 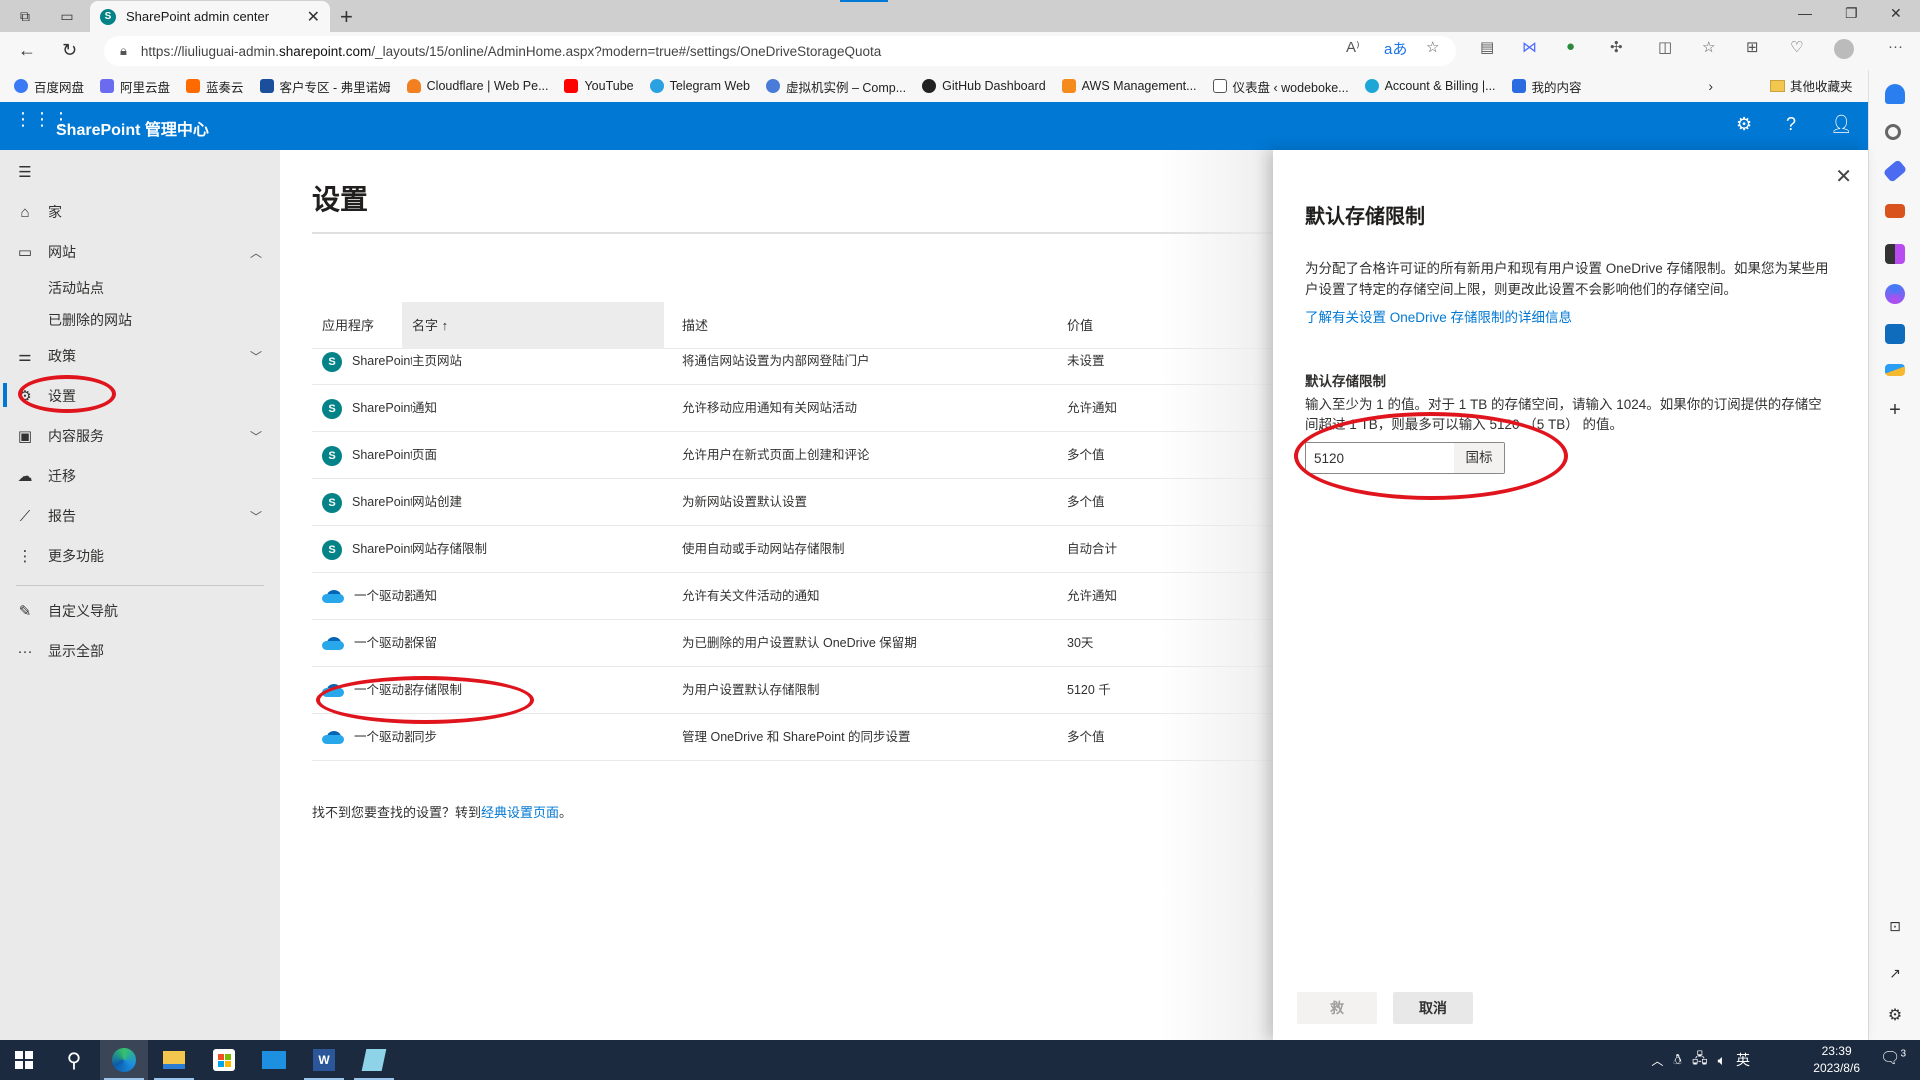 What do you see at coordinates (67, 16) in the screenshot?
I see `tab-actions-icon: ▭` at bounding box center [67, 16].